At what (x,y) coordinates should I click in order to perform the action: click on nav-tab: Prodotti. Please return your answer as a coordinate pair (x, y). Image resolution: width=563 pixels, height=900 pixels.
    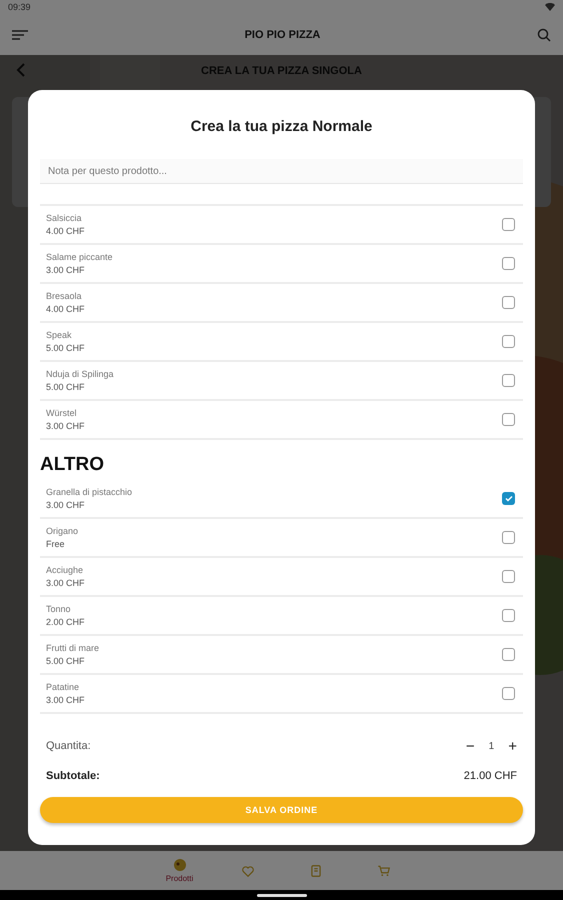
    Looking at the image, I should click on (180, 870).